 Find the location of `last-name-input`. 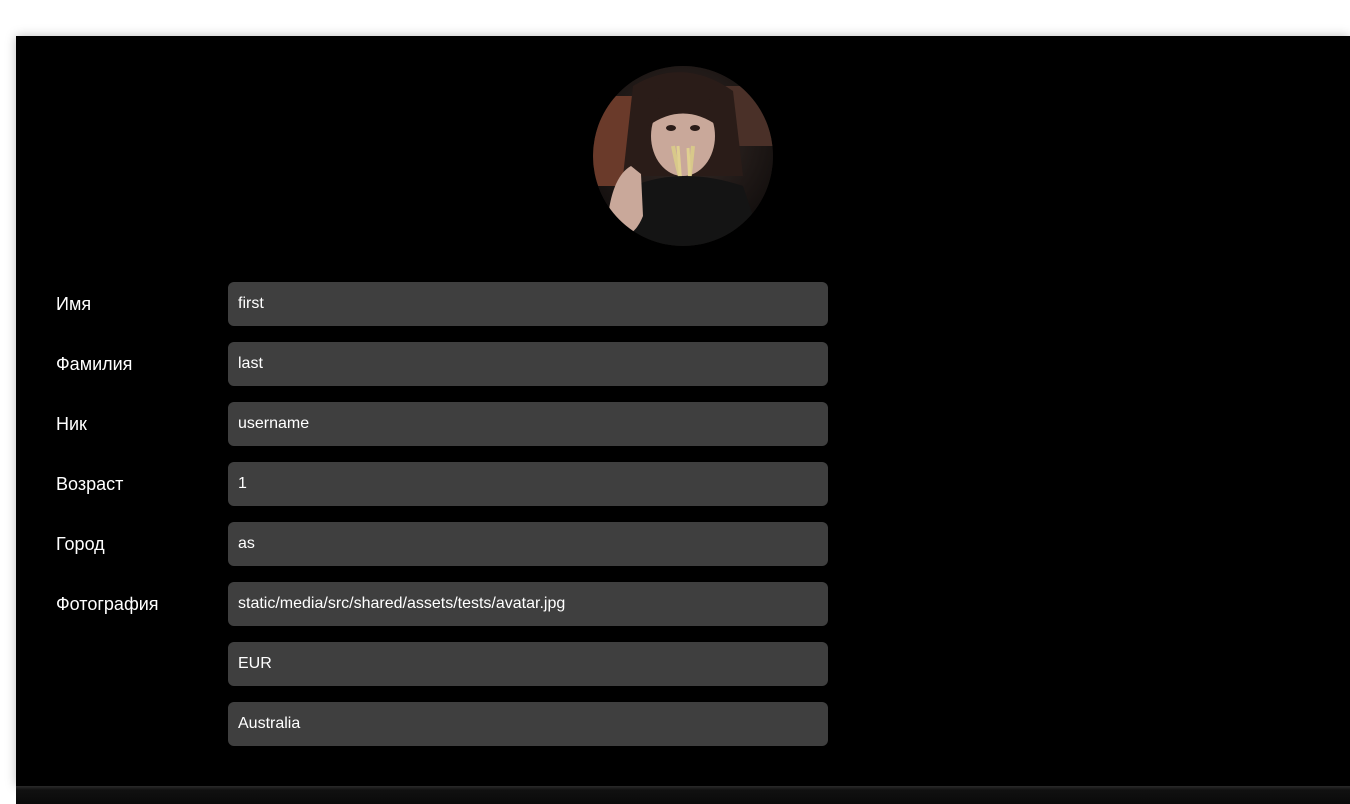

last-name-input is located at coordinates (528, 364).